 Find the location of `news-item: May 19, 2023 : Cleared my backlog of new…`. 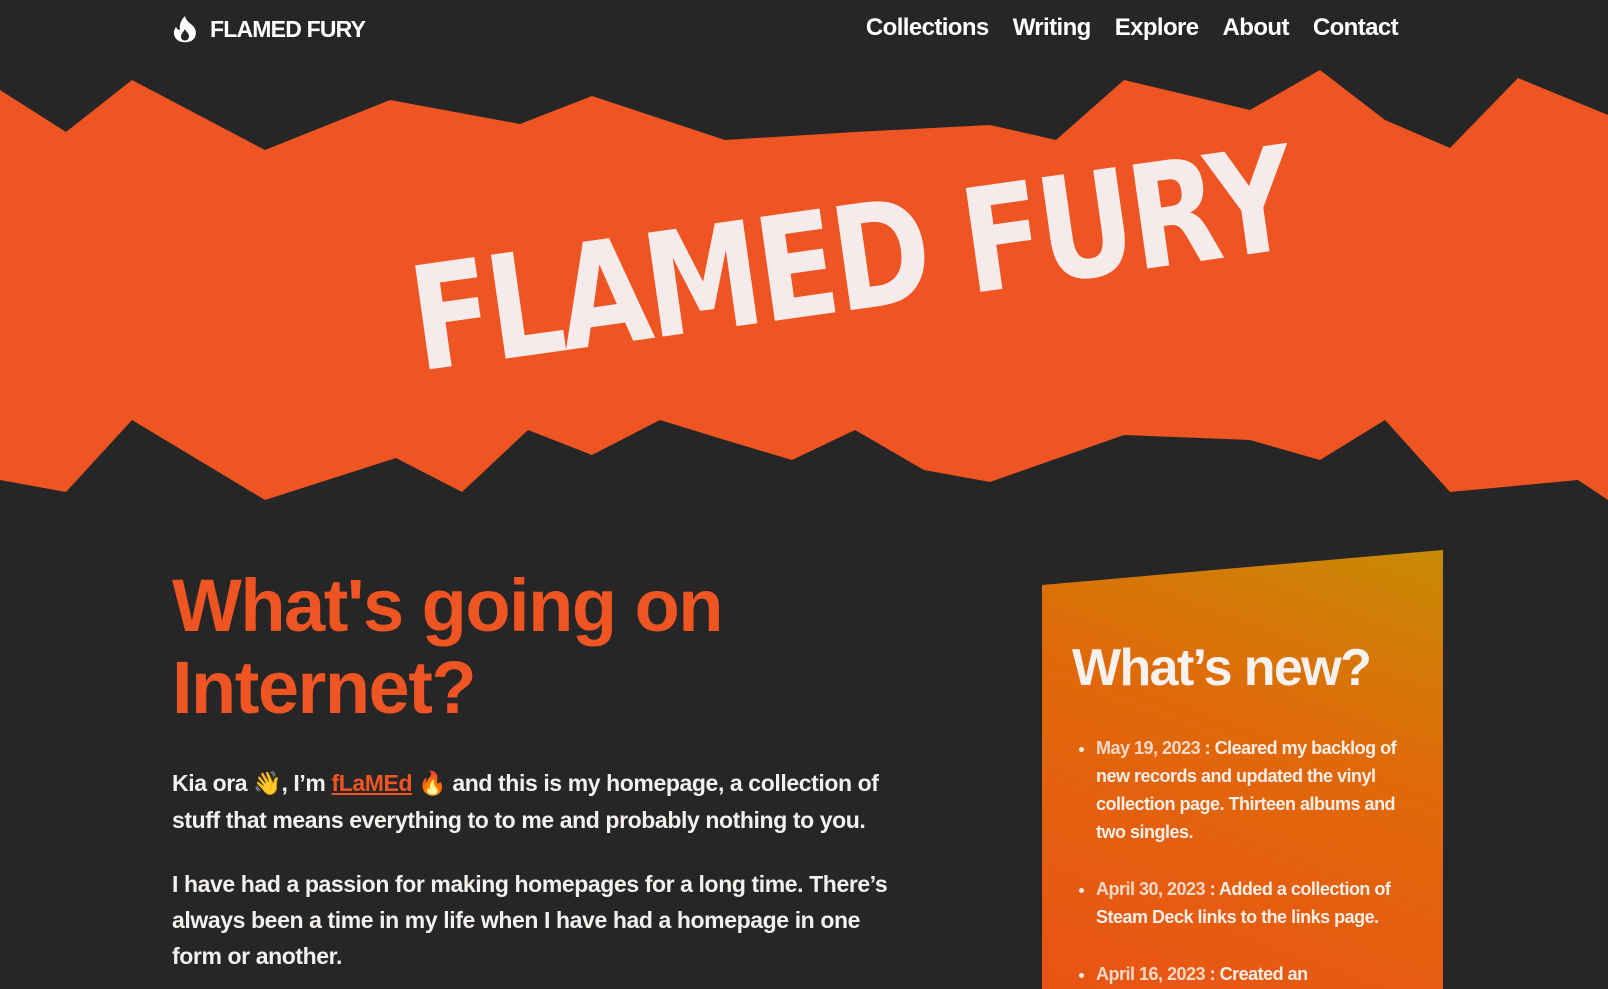

news-item: May 19, 2023 : Cleared my backlog of new… is located at coordinates (1256, 790).